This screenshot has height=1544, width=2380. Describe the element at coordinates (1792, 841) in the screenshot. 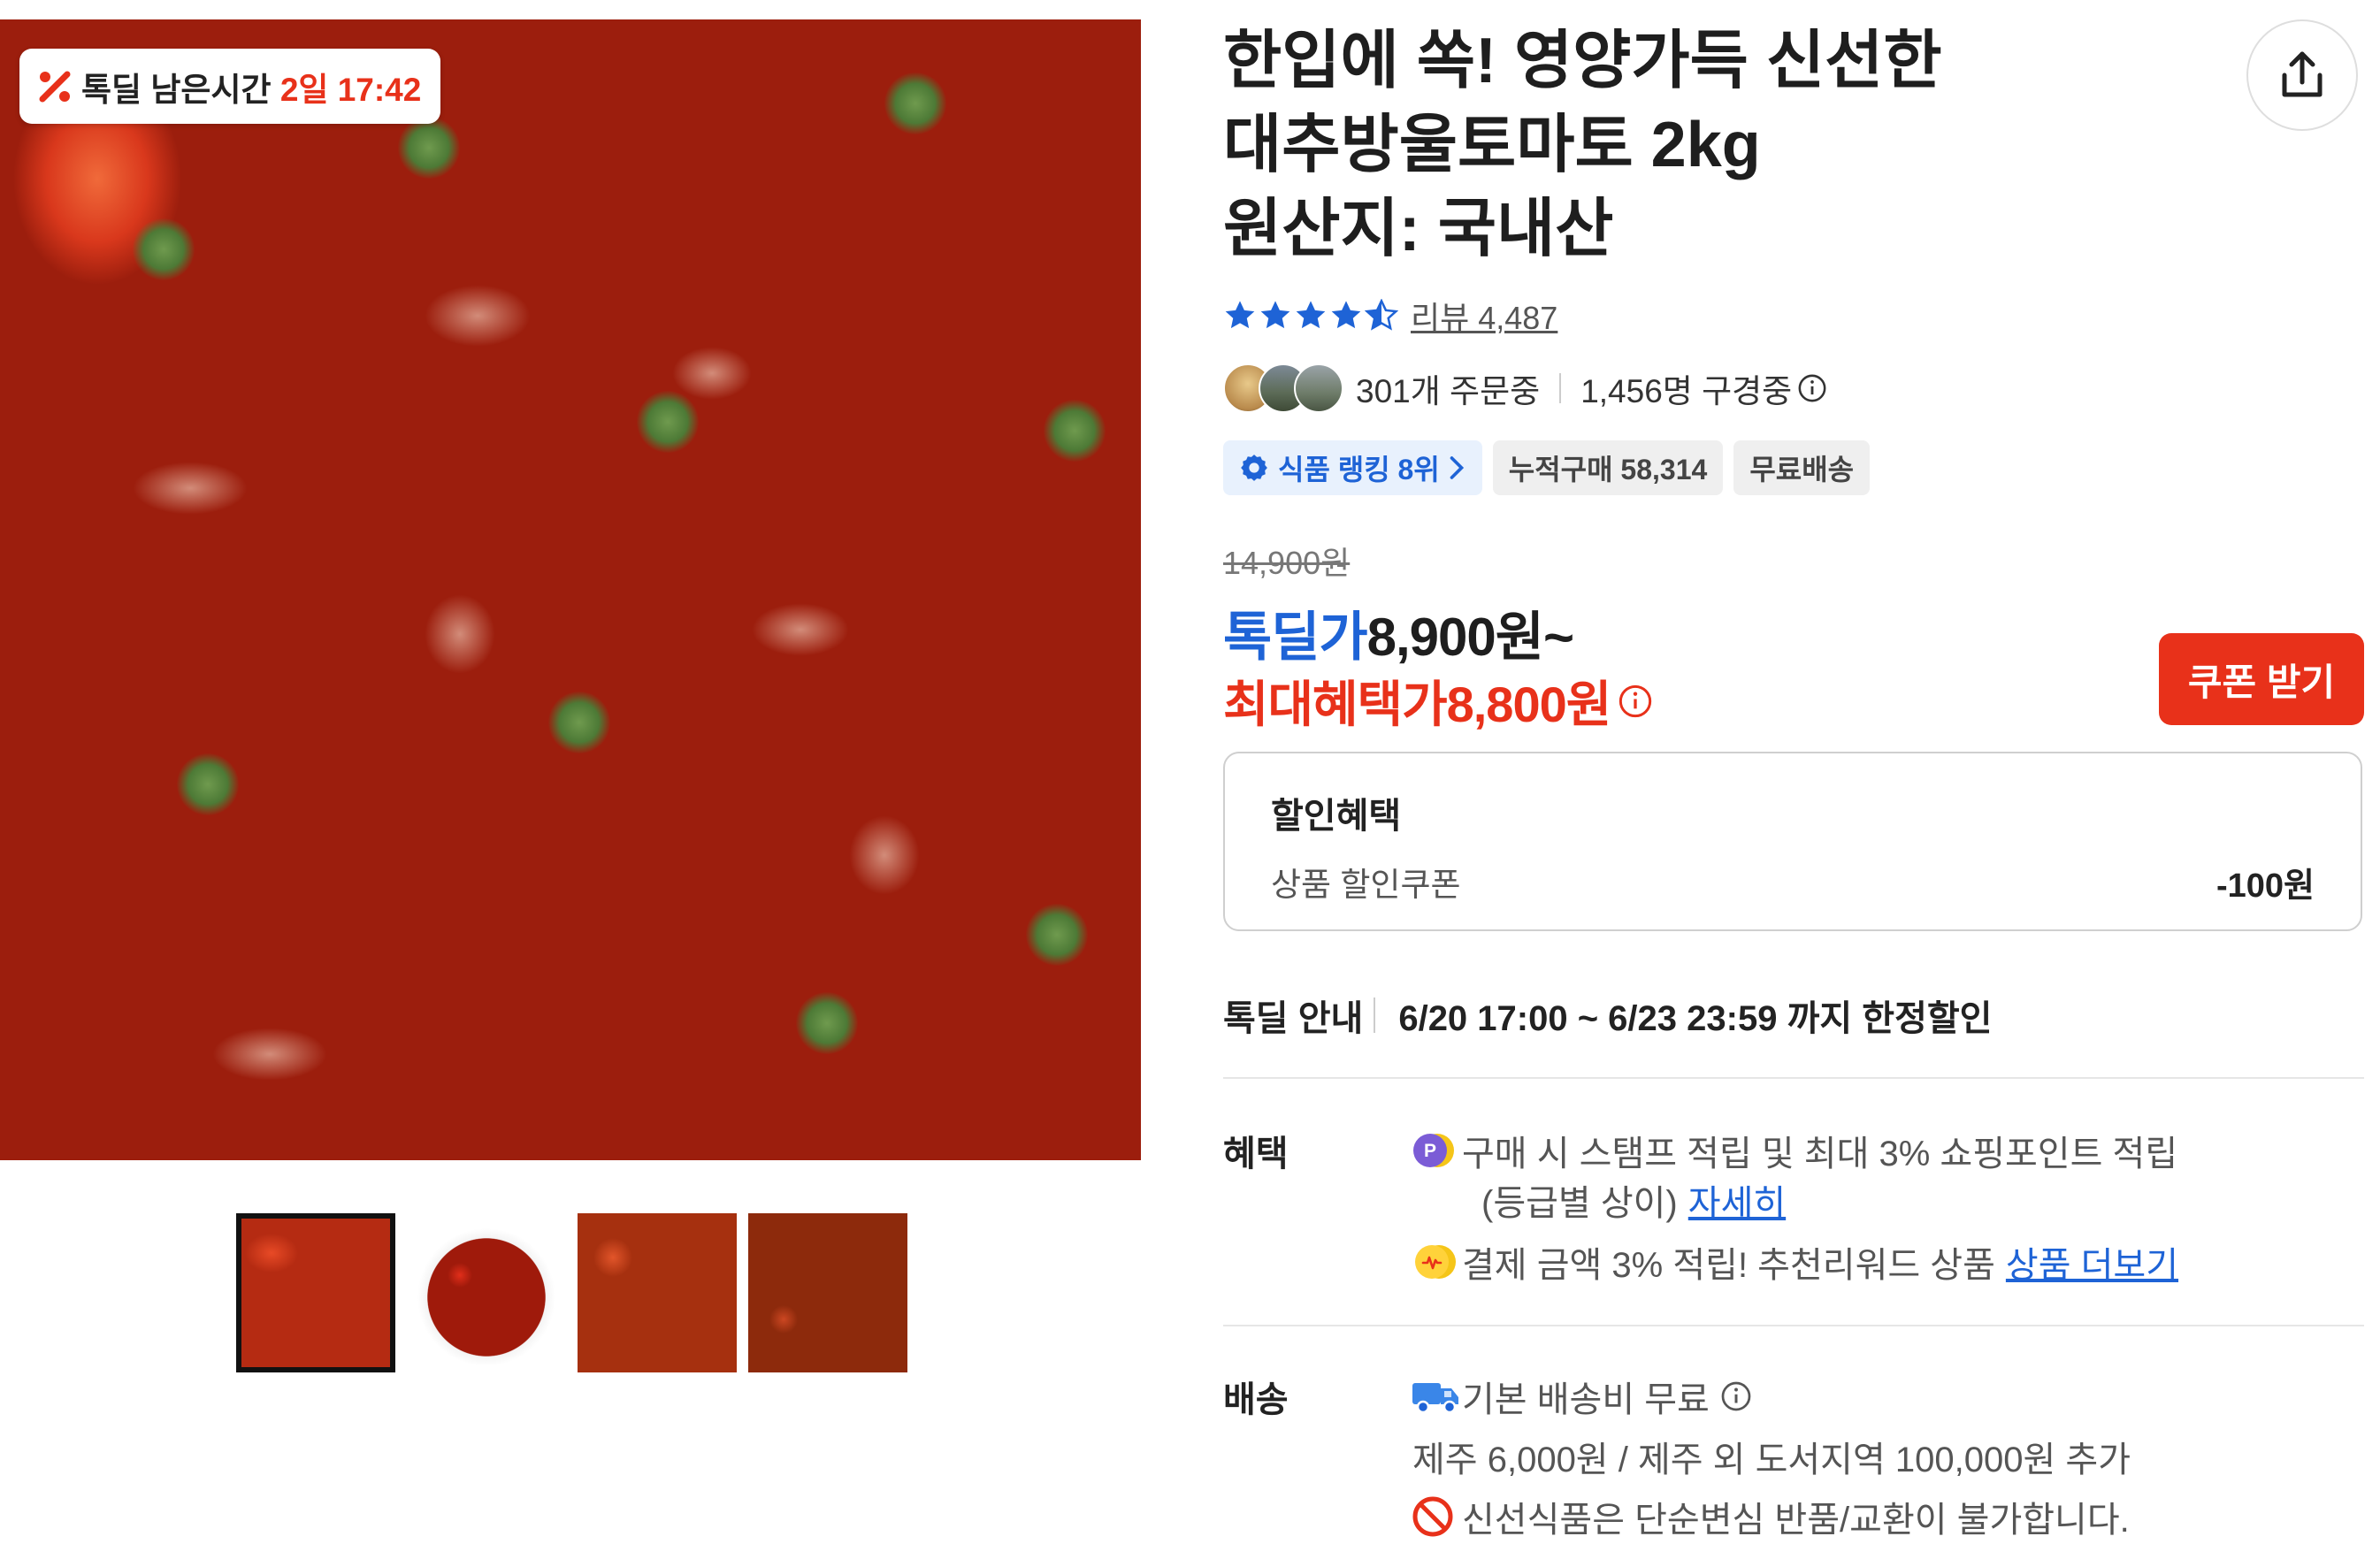

I see `discount-benefits-box: 할인혜택 상품 할인쿠폰 -100원` at that location.